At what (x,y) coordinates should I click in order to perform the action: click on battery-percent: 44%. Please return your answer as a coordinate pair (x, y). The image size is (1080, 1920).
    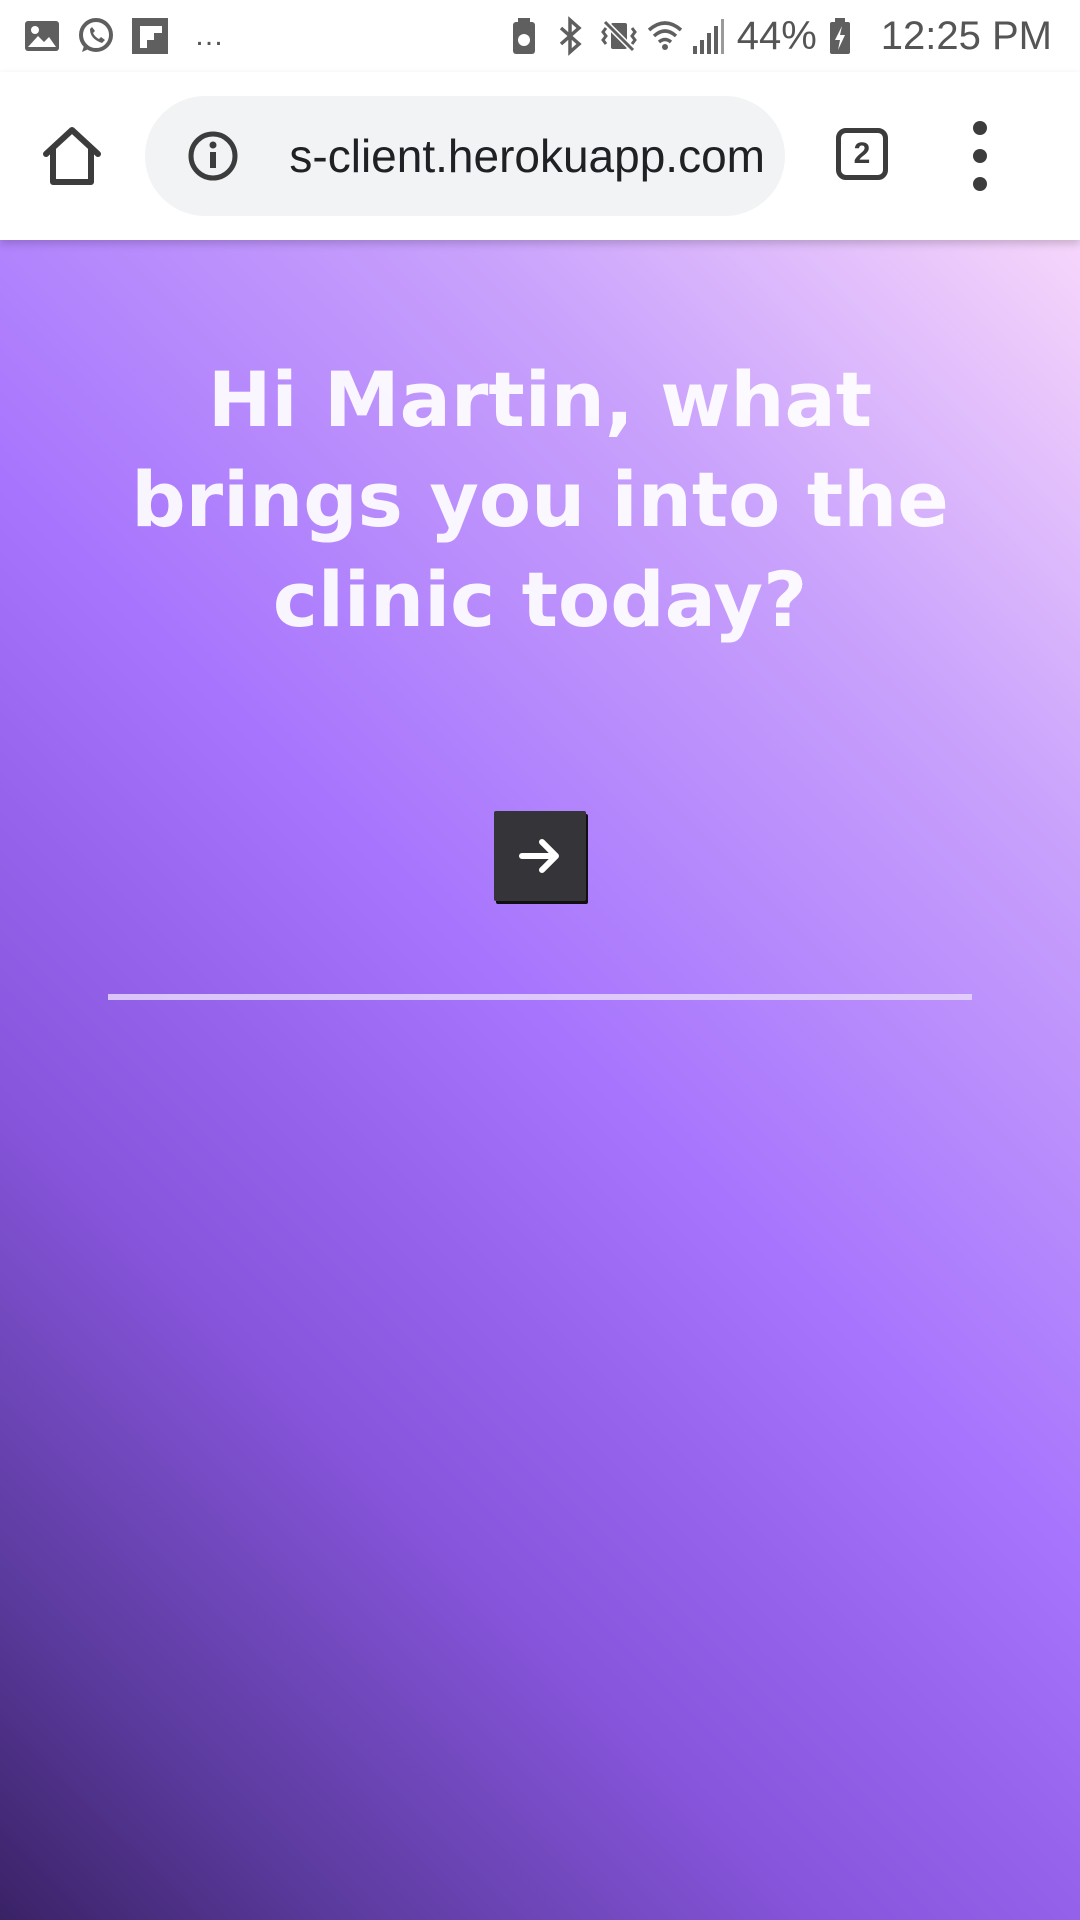
    Looking at the image, I should click on (776, 36).